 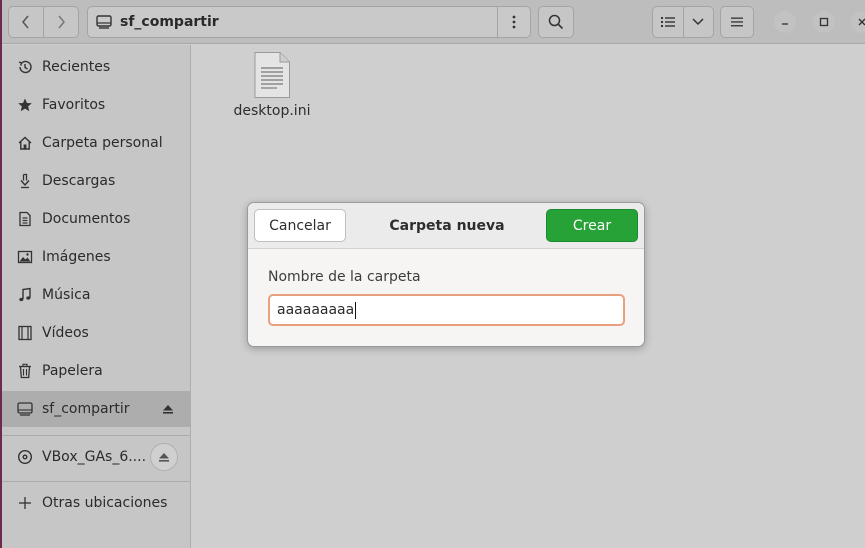 I want to click on sidebar-item-label: Recientes, so click(x=76, y=67).